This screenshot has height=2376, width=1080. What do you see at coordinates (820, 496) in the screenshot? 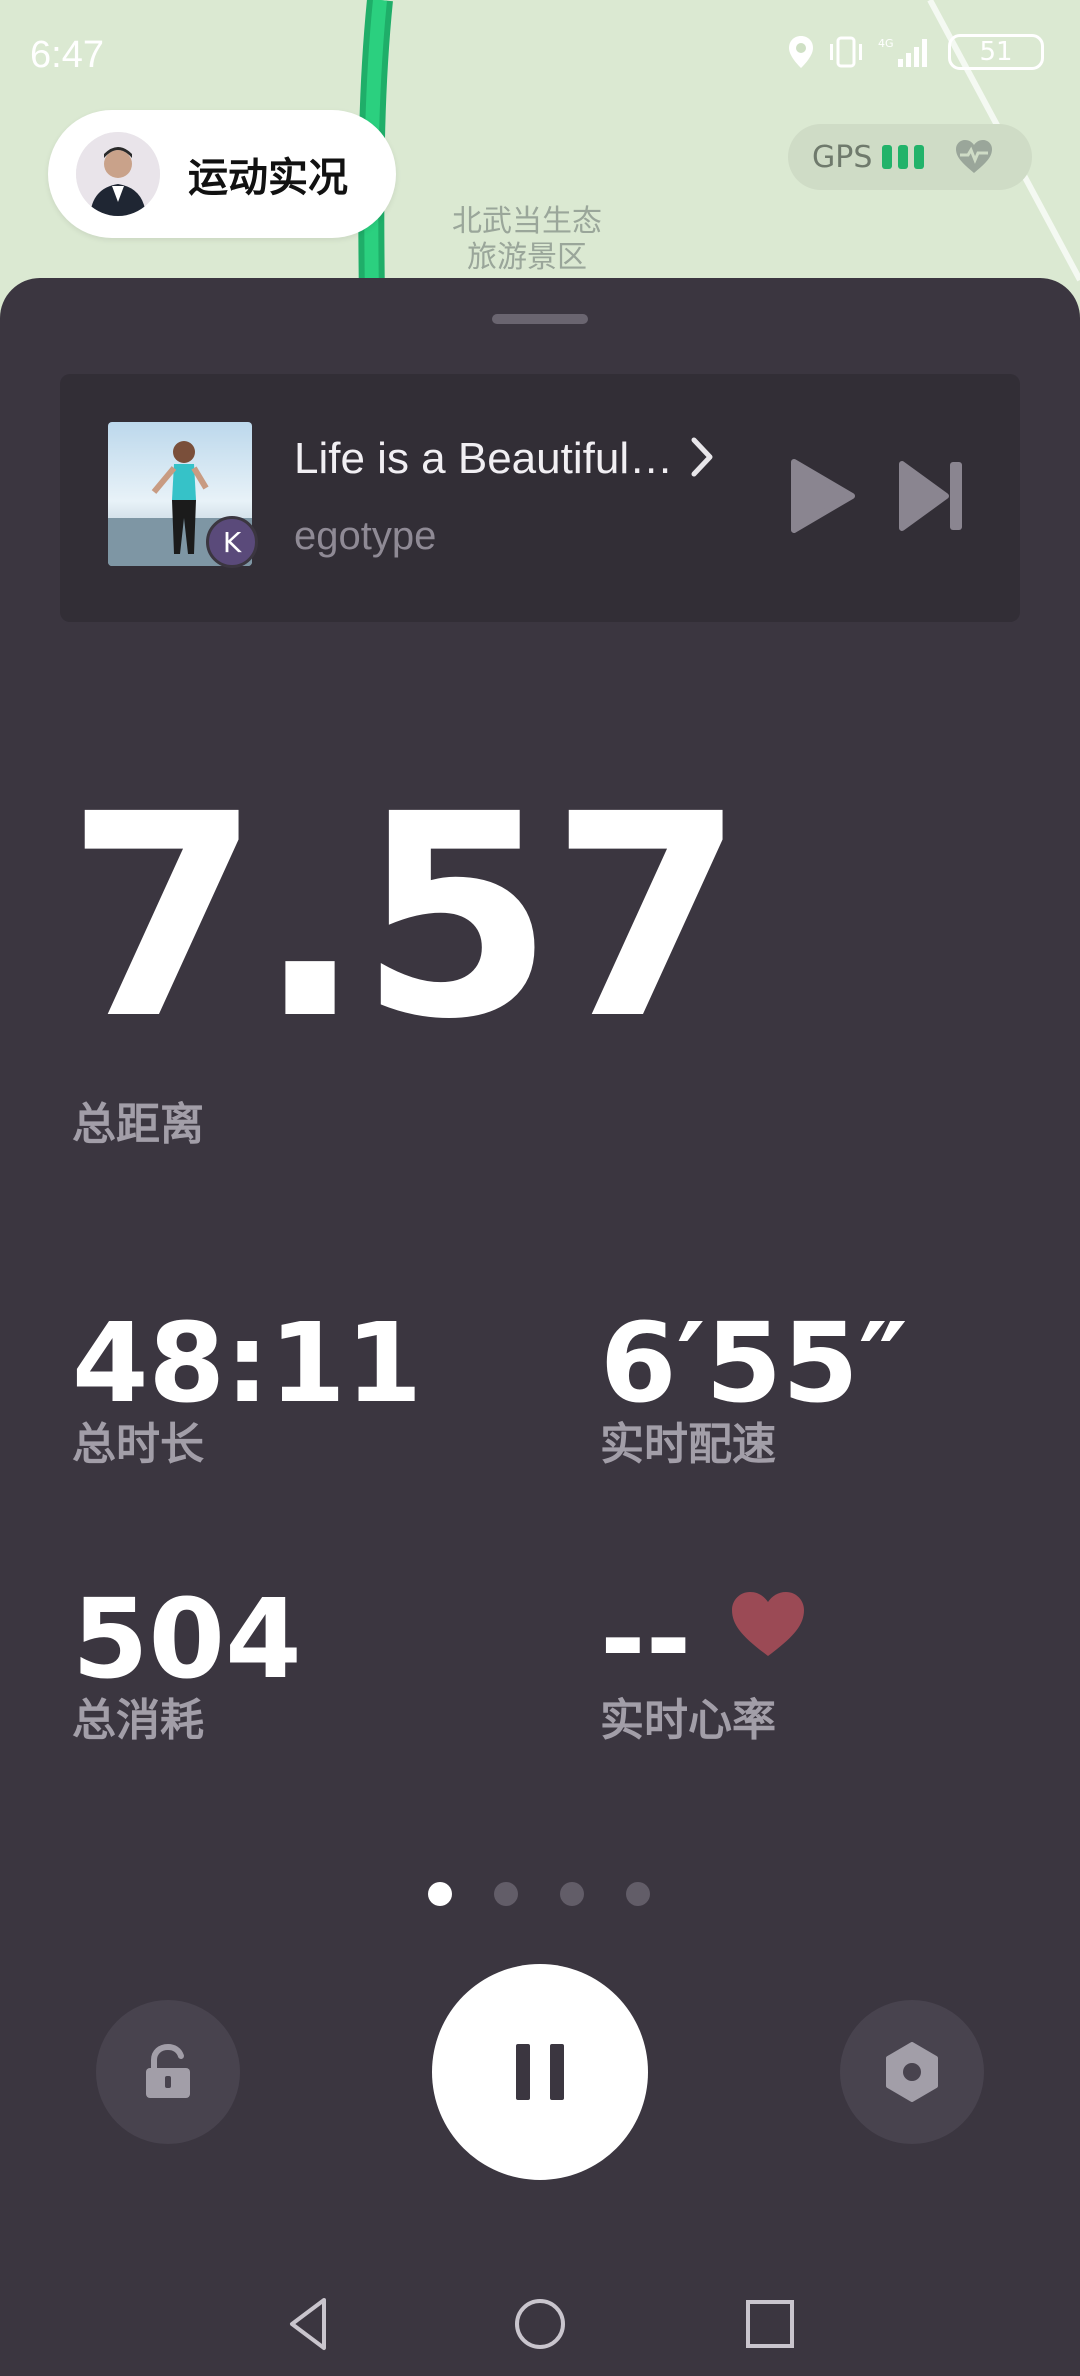
I see `play-icon` at bounding box center [820, 496].